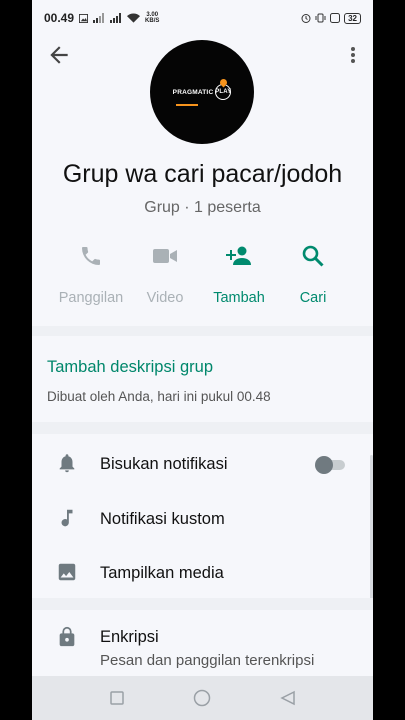 This screenshot has height=720, width=405. What do you see at coordinates (91, 256) in the screenshot?
I see `phone-icon` at bounding box center [91, 256].